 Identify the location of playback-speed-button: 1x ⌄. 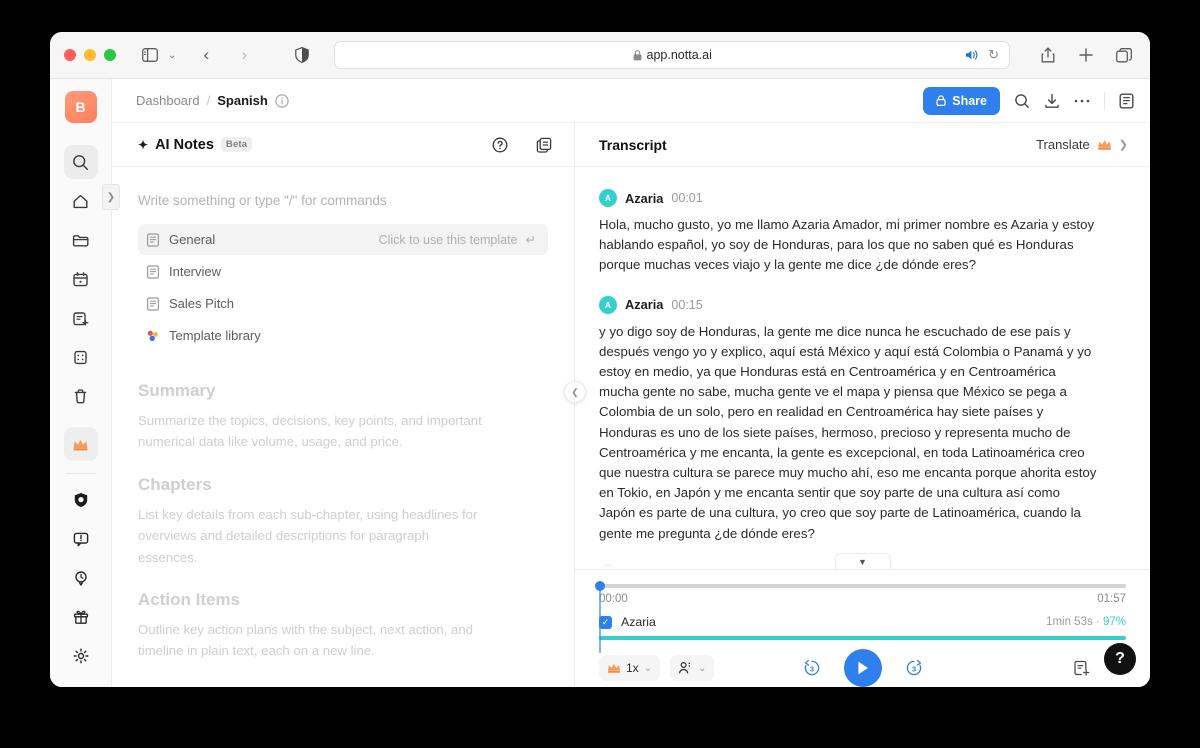
(630, 668).